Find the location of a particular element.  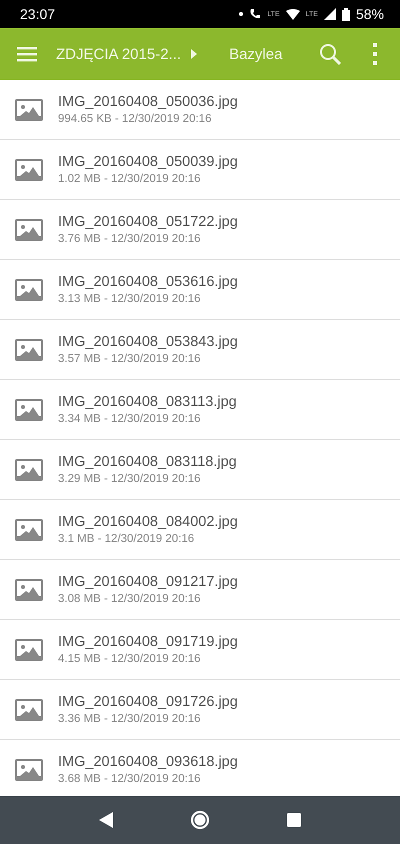

file-name: IMG_20160408_051722.jpg is located at coordinates (148, 222).